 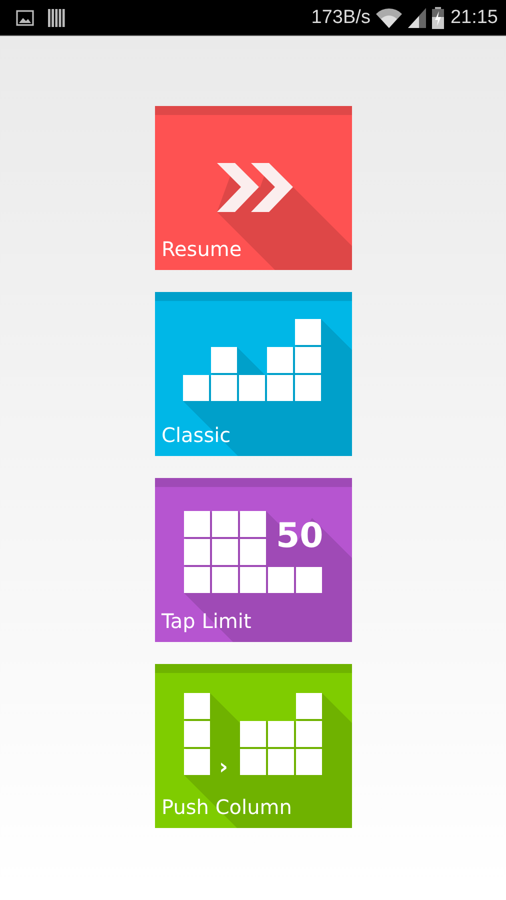 I want to click on image-icon, so click(x=25, y=18).